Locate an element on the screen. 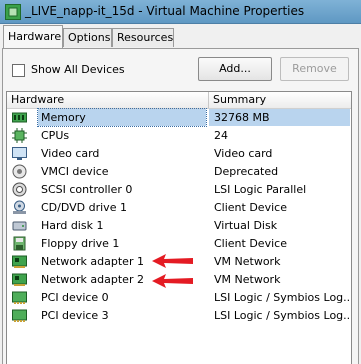 The image size is (361, 364). row-hardware-name: Memory is located at coordinates (122, 117).